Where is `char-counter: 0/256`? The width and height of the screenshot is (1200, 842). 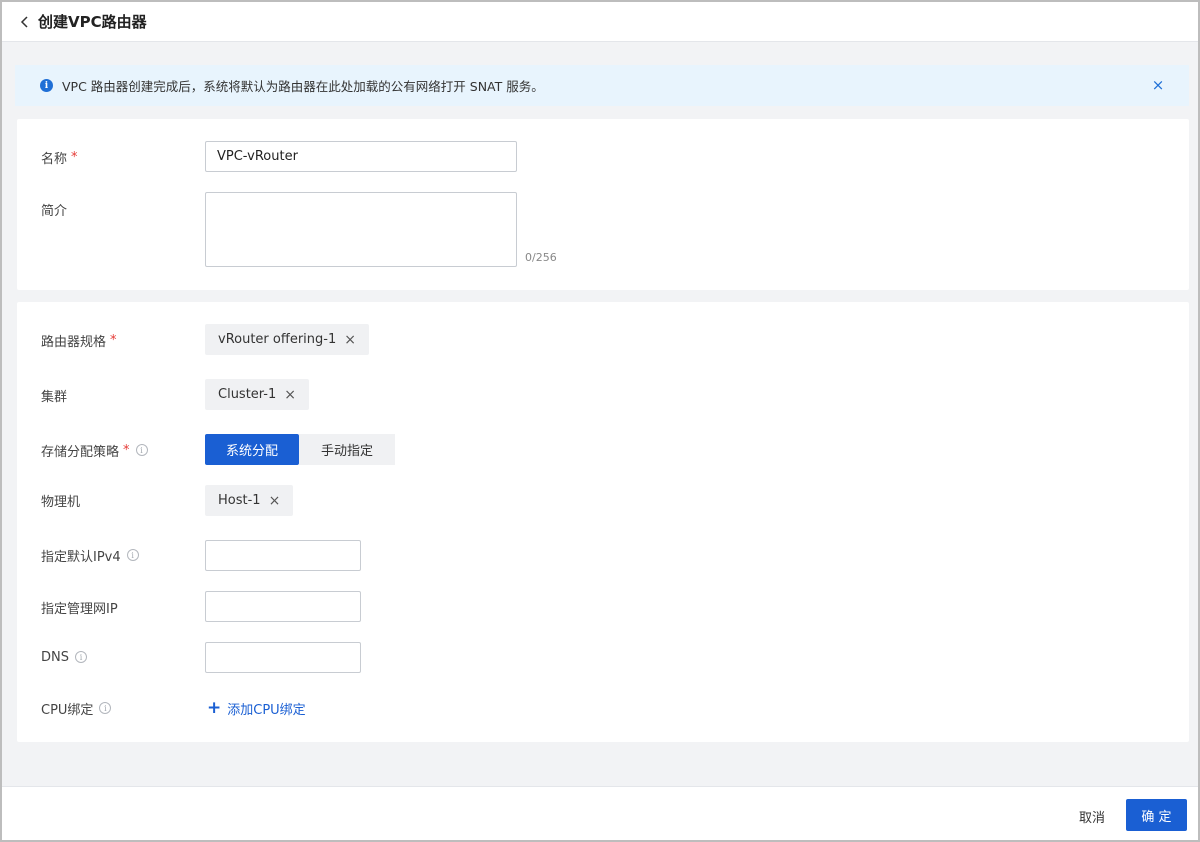
char-counter: 0/256 is located at coordinates (541, 257).